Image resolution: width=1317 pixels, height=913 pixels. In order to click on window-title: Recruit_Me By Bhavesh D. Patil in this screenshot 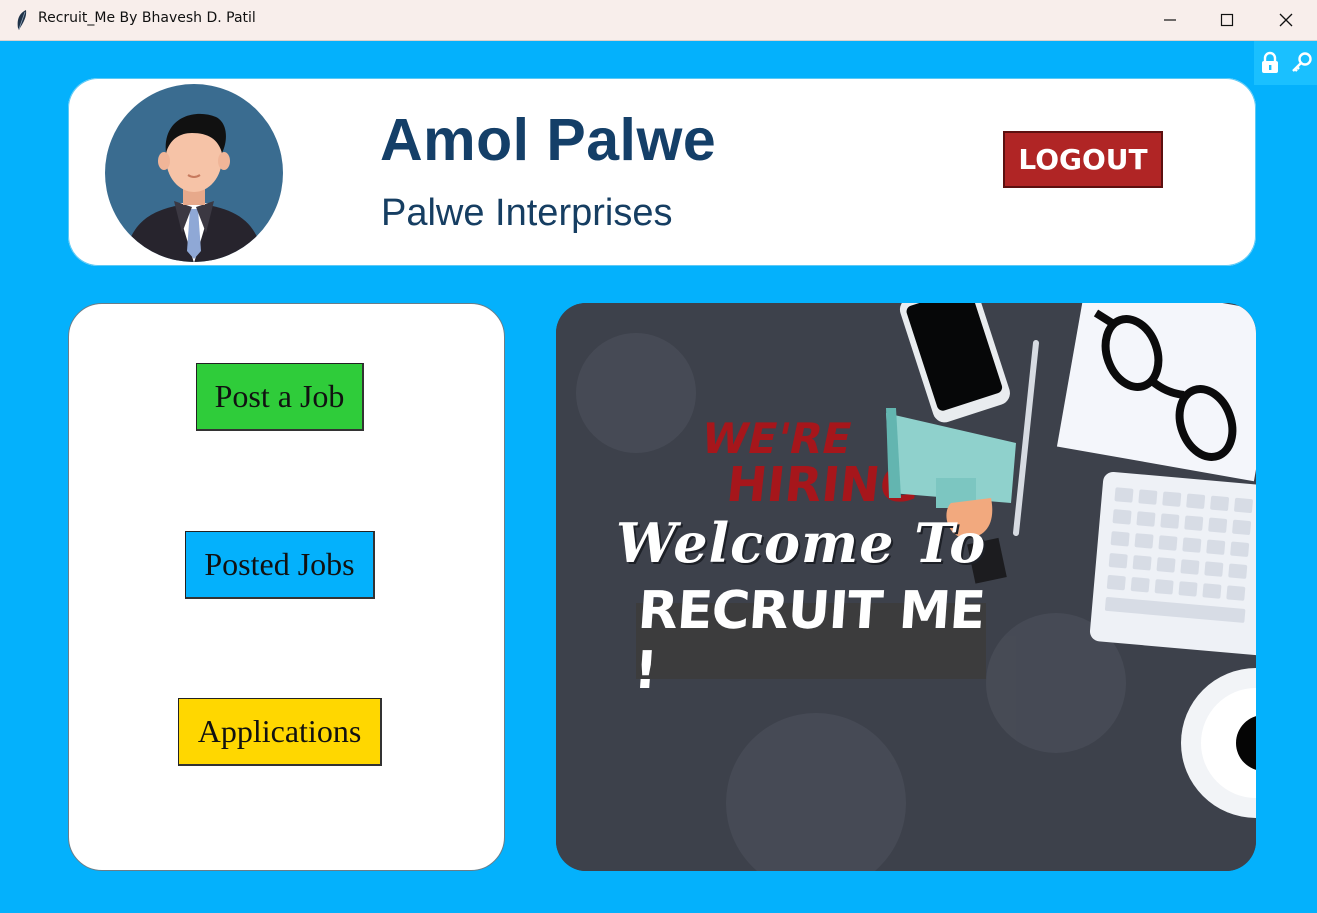, I will do `click(147, 18)`.